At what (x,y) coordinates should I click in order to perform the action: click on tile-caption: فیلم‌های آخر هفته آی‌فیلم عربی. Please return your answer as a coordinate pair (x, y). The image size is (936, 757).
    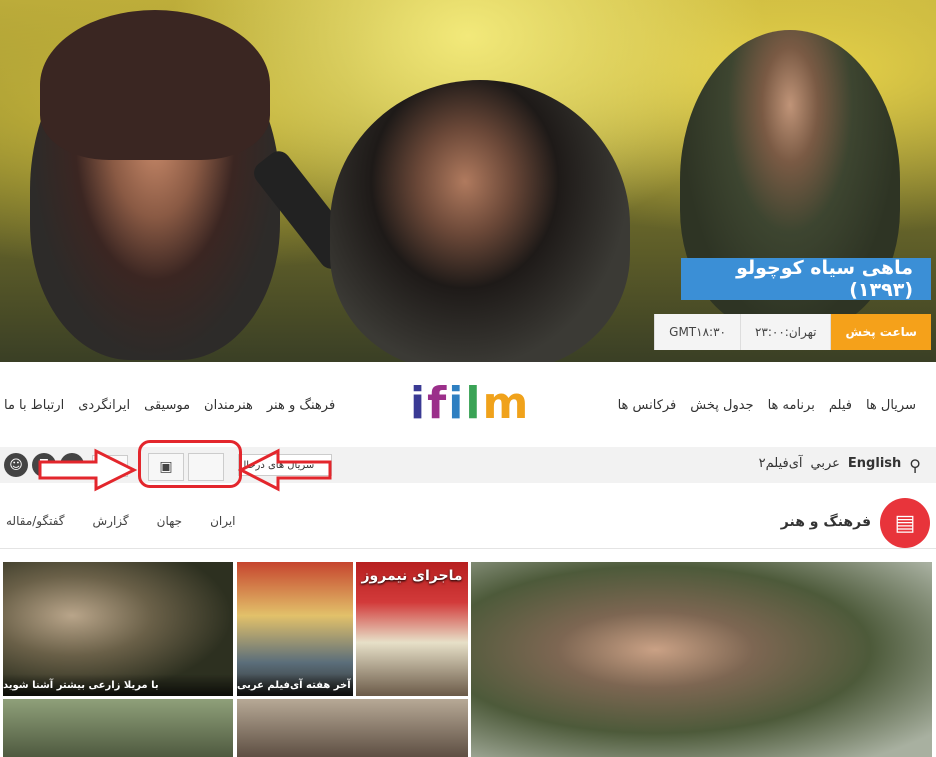
    Looking at the image, I should click on (295, 685).